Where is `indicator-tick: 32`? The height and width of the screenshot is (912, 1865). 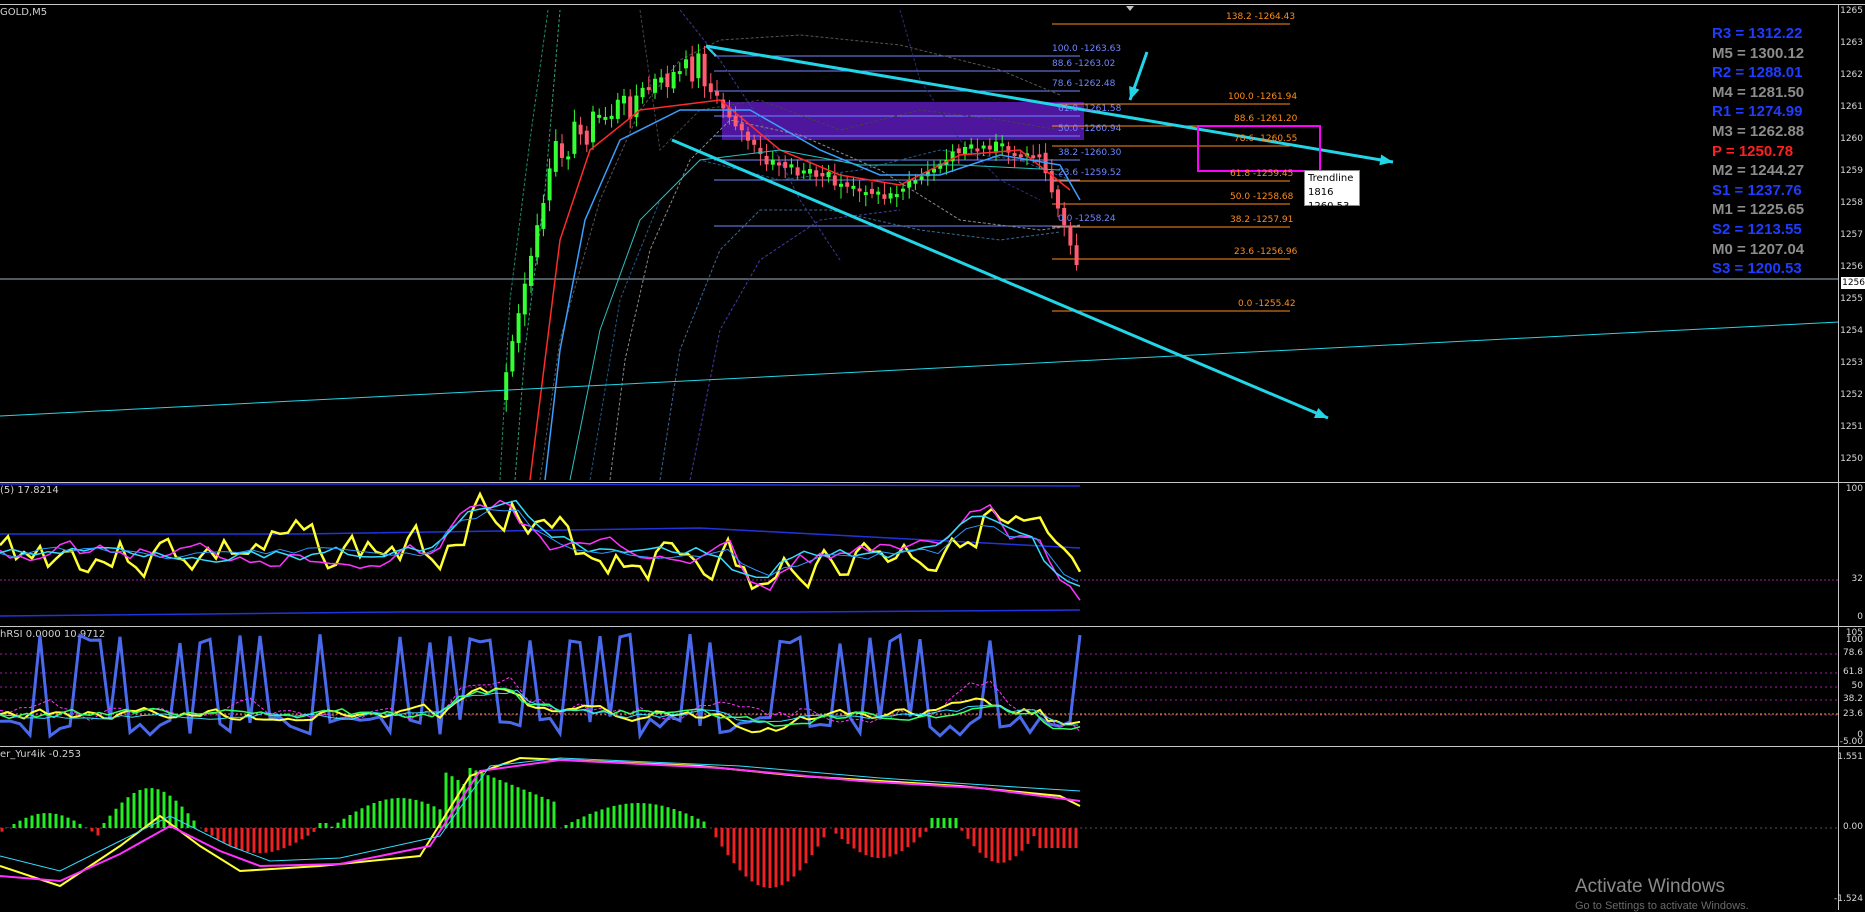 indicator-tick: 32 is located at coordinates (1857, 579).